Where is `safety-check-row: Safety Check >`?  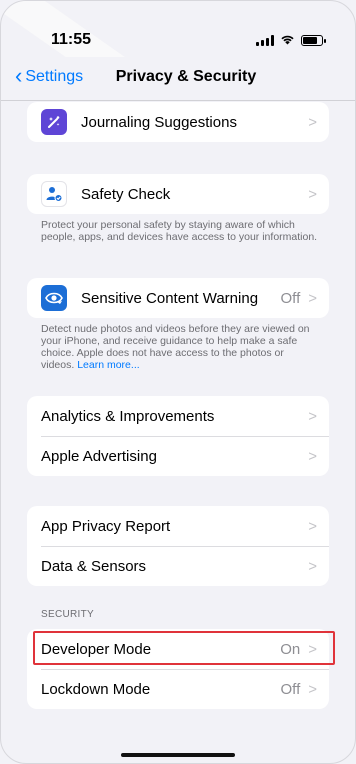
safety-check-row: Safety Check > is located at coordinates (178, 194).